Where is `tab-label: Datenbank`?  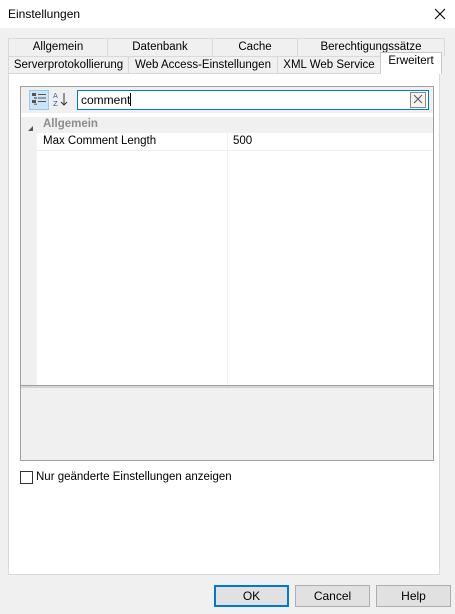 tab-label: Datenbank is located at coordinates (160, 47).